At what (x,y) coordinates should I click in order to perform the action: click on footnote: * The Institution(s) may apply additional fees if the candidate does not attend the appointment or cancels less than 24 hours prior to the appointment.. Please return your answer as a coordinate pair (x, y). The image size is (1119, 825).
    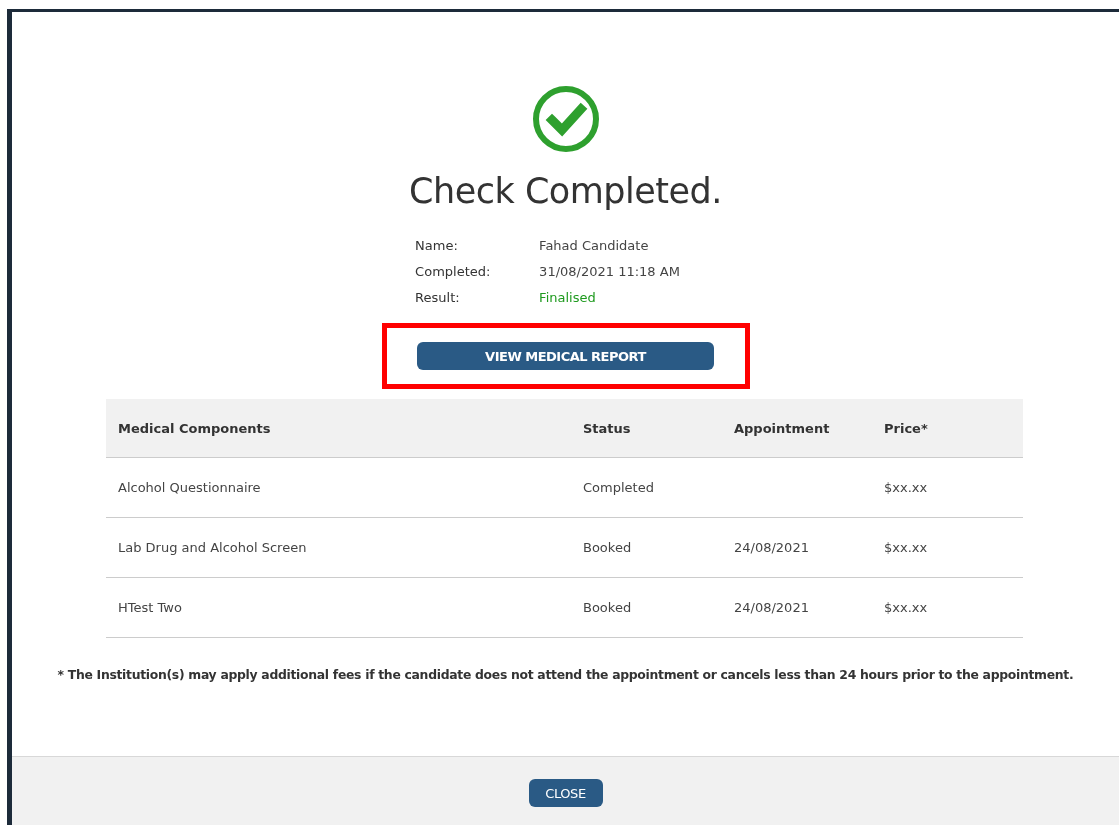
    Looking at the image, I should click on (565, 674).